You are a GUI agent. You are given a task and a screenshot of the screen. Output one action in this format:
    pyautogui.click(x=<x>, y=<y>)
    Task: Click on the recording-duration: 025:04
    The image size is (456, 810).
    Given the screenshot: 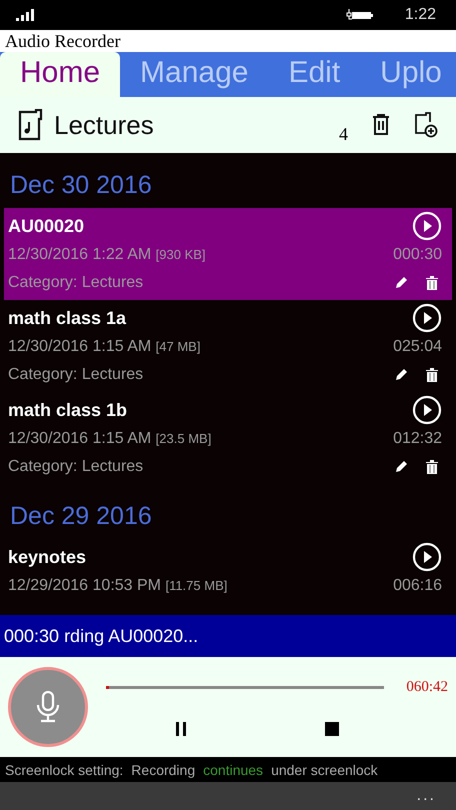 What is the action you would take?
    pyautogui.click(x=417, y=347)
    